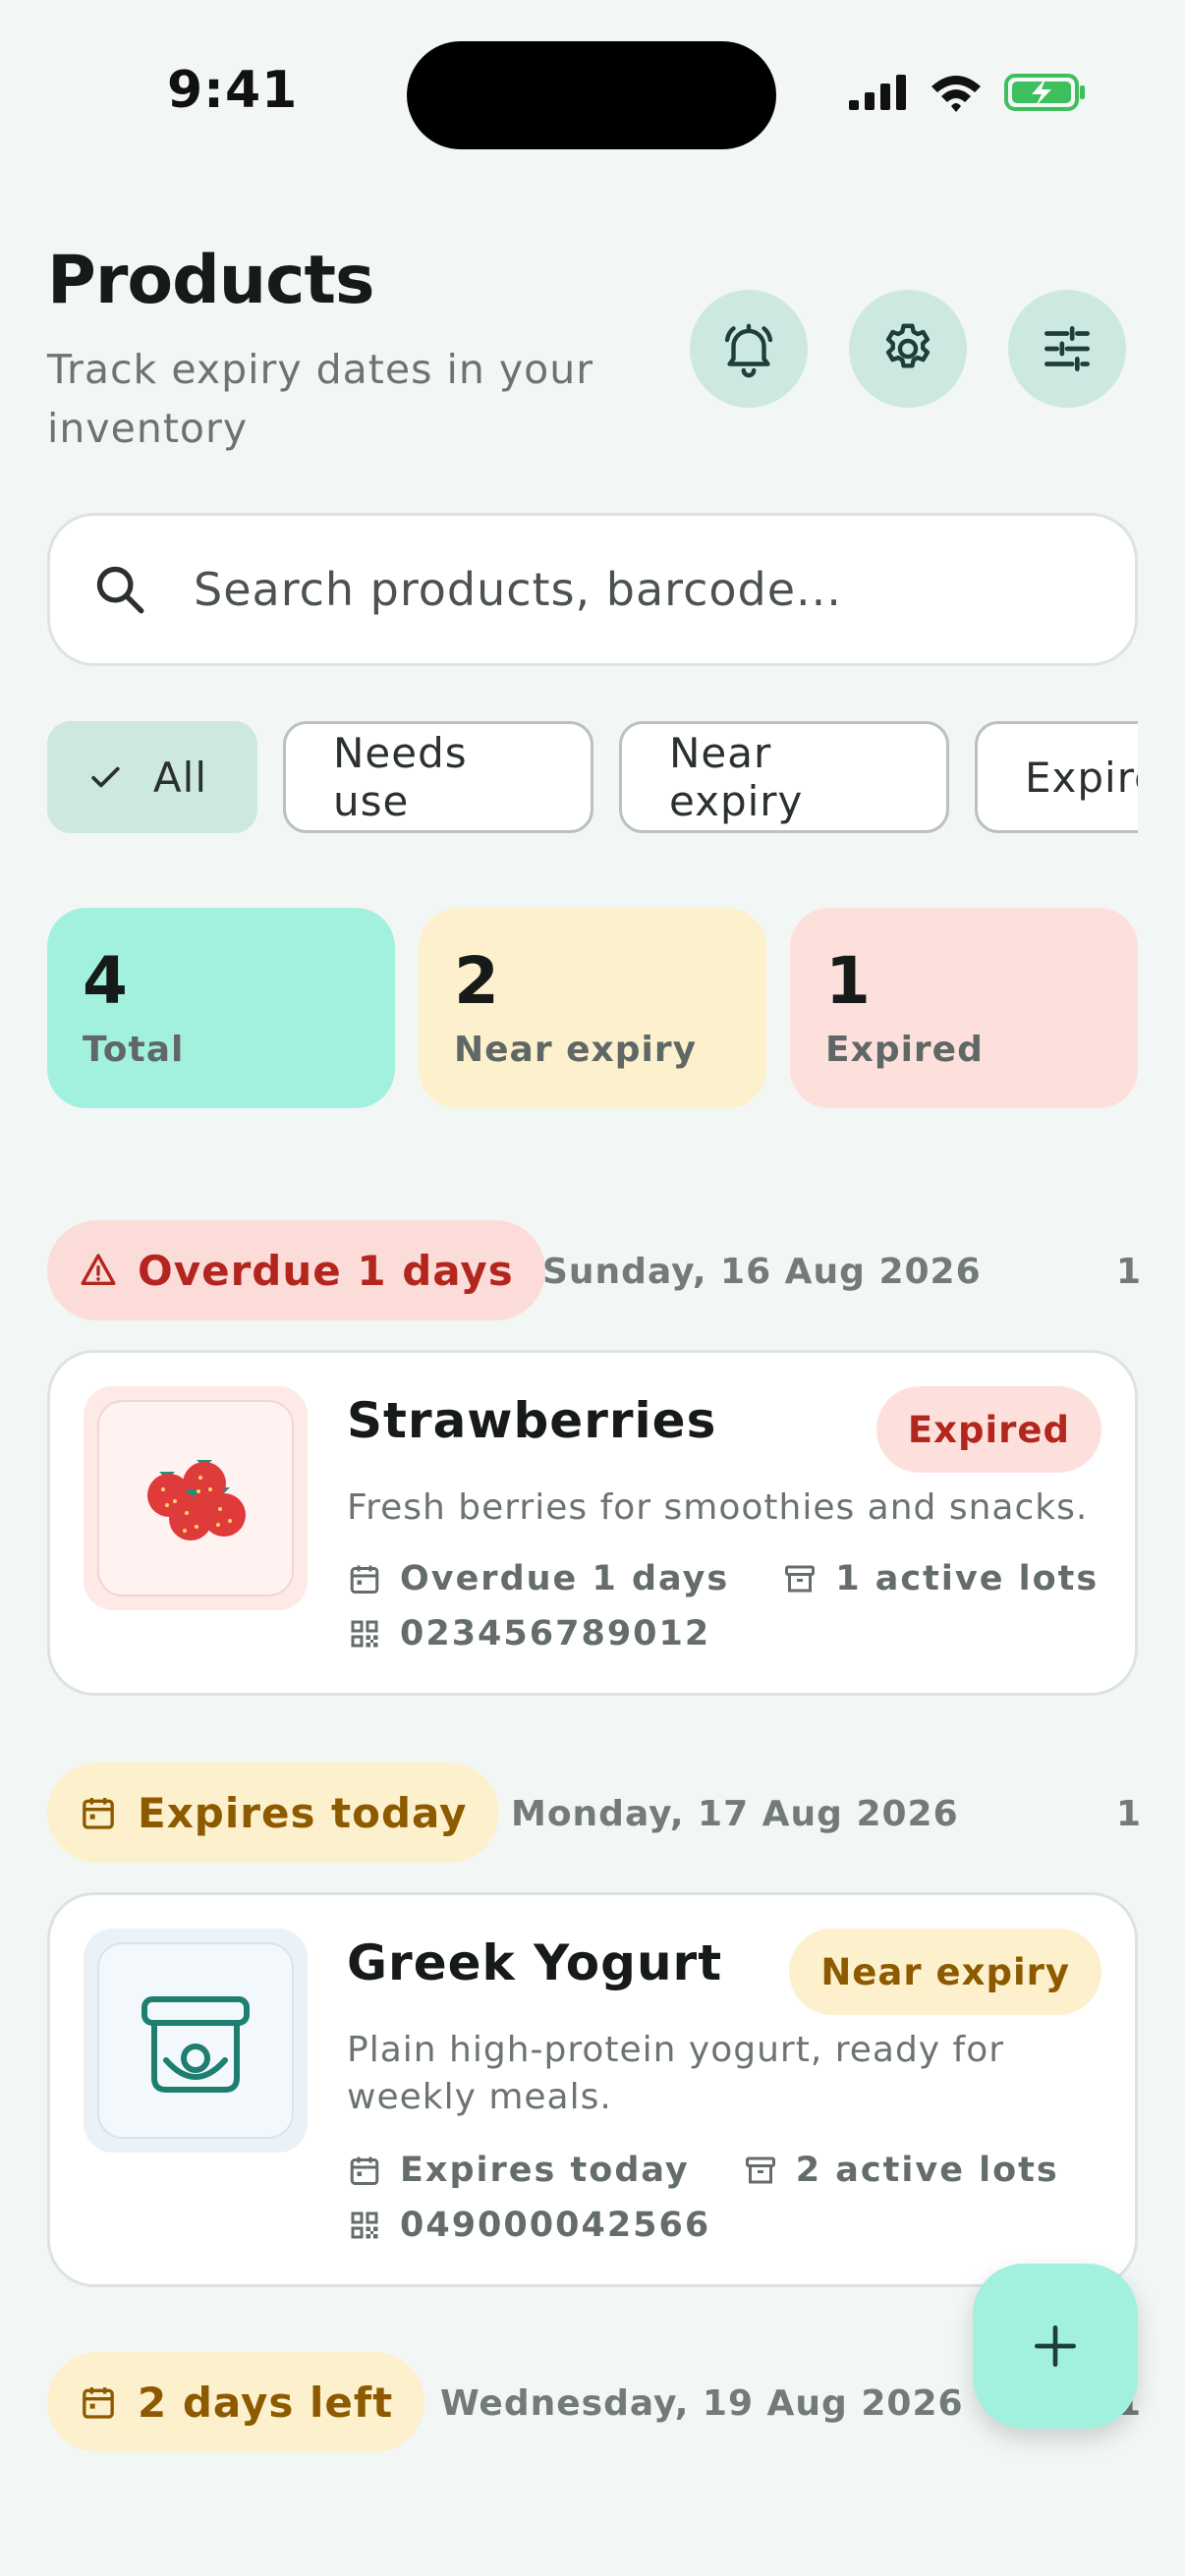 This screenshot has height=2576, width=1185. Describe the element at coordinates (196, 2044) in the screenshot. I see `yogurt-icon` at that location.